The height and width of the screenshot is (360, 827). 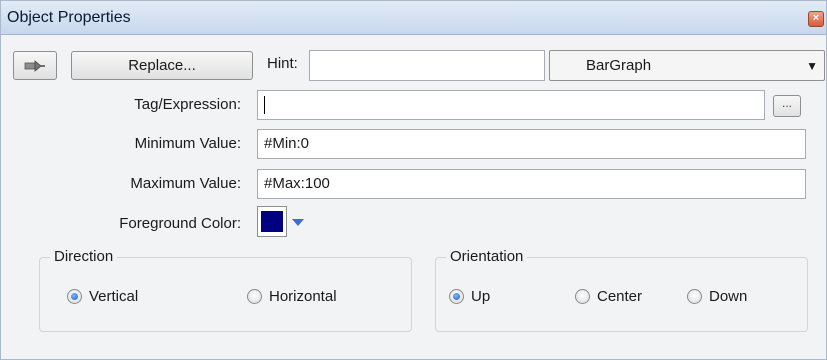 What do you see at coordinates (816, 19) in the screenshot?
I see `close-button: ×` at bounding box center [816, 19].